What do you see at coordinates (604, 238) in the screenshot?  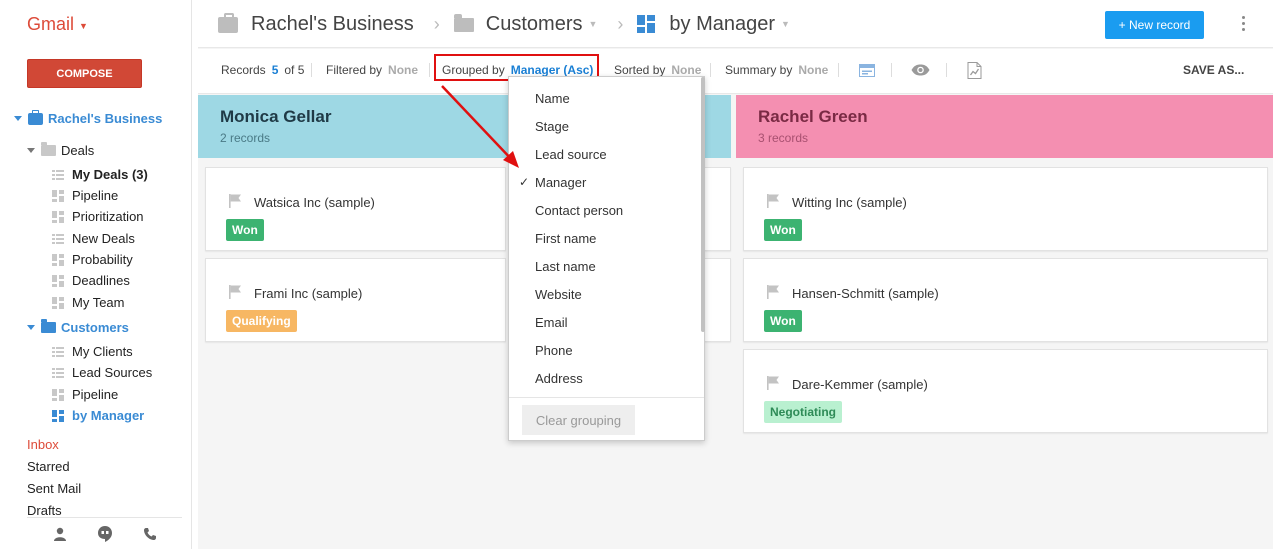 I see `menu-item-first-name: First name` at bounding box center [604, 238].